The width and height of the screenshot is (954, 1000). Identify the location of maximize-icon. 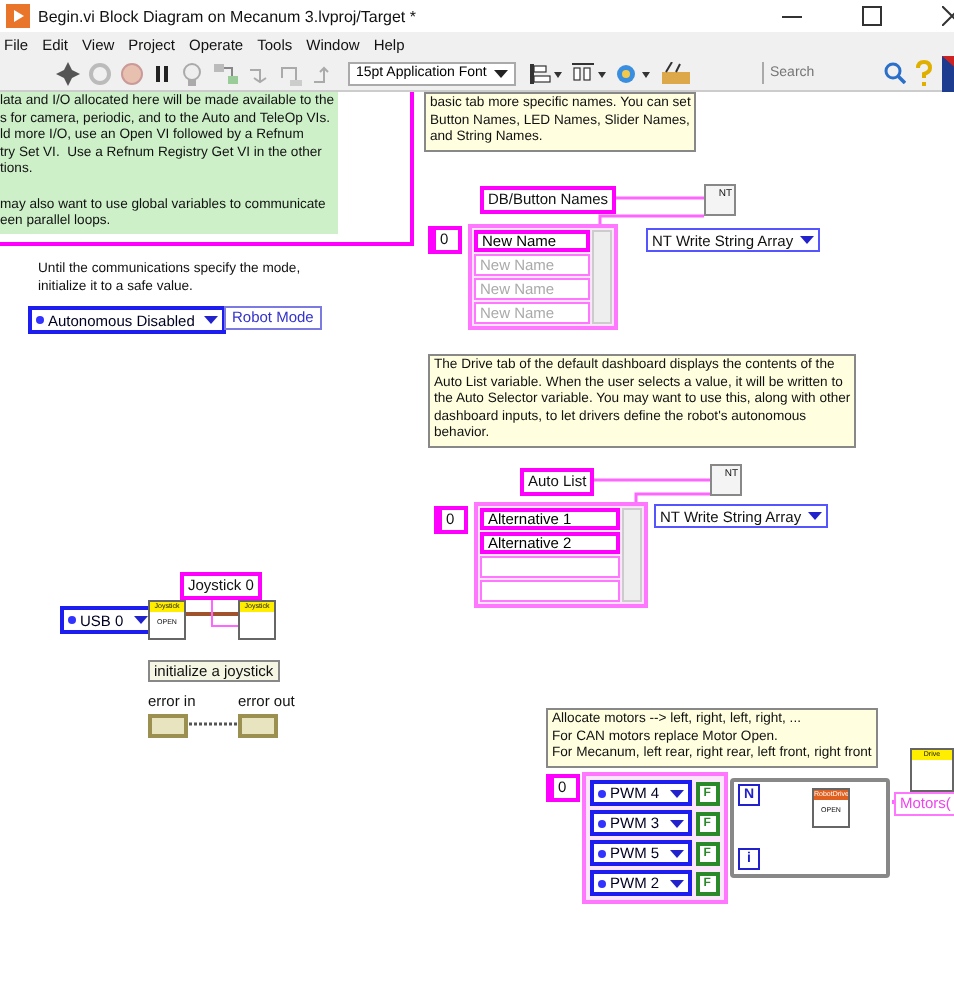
(872, 16).